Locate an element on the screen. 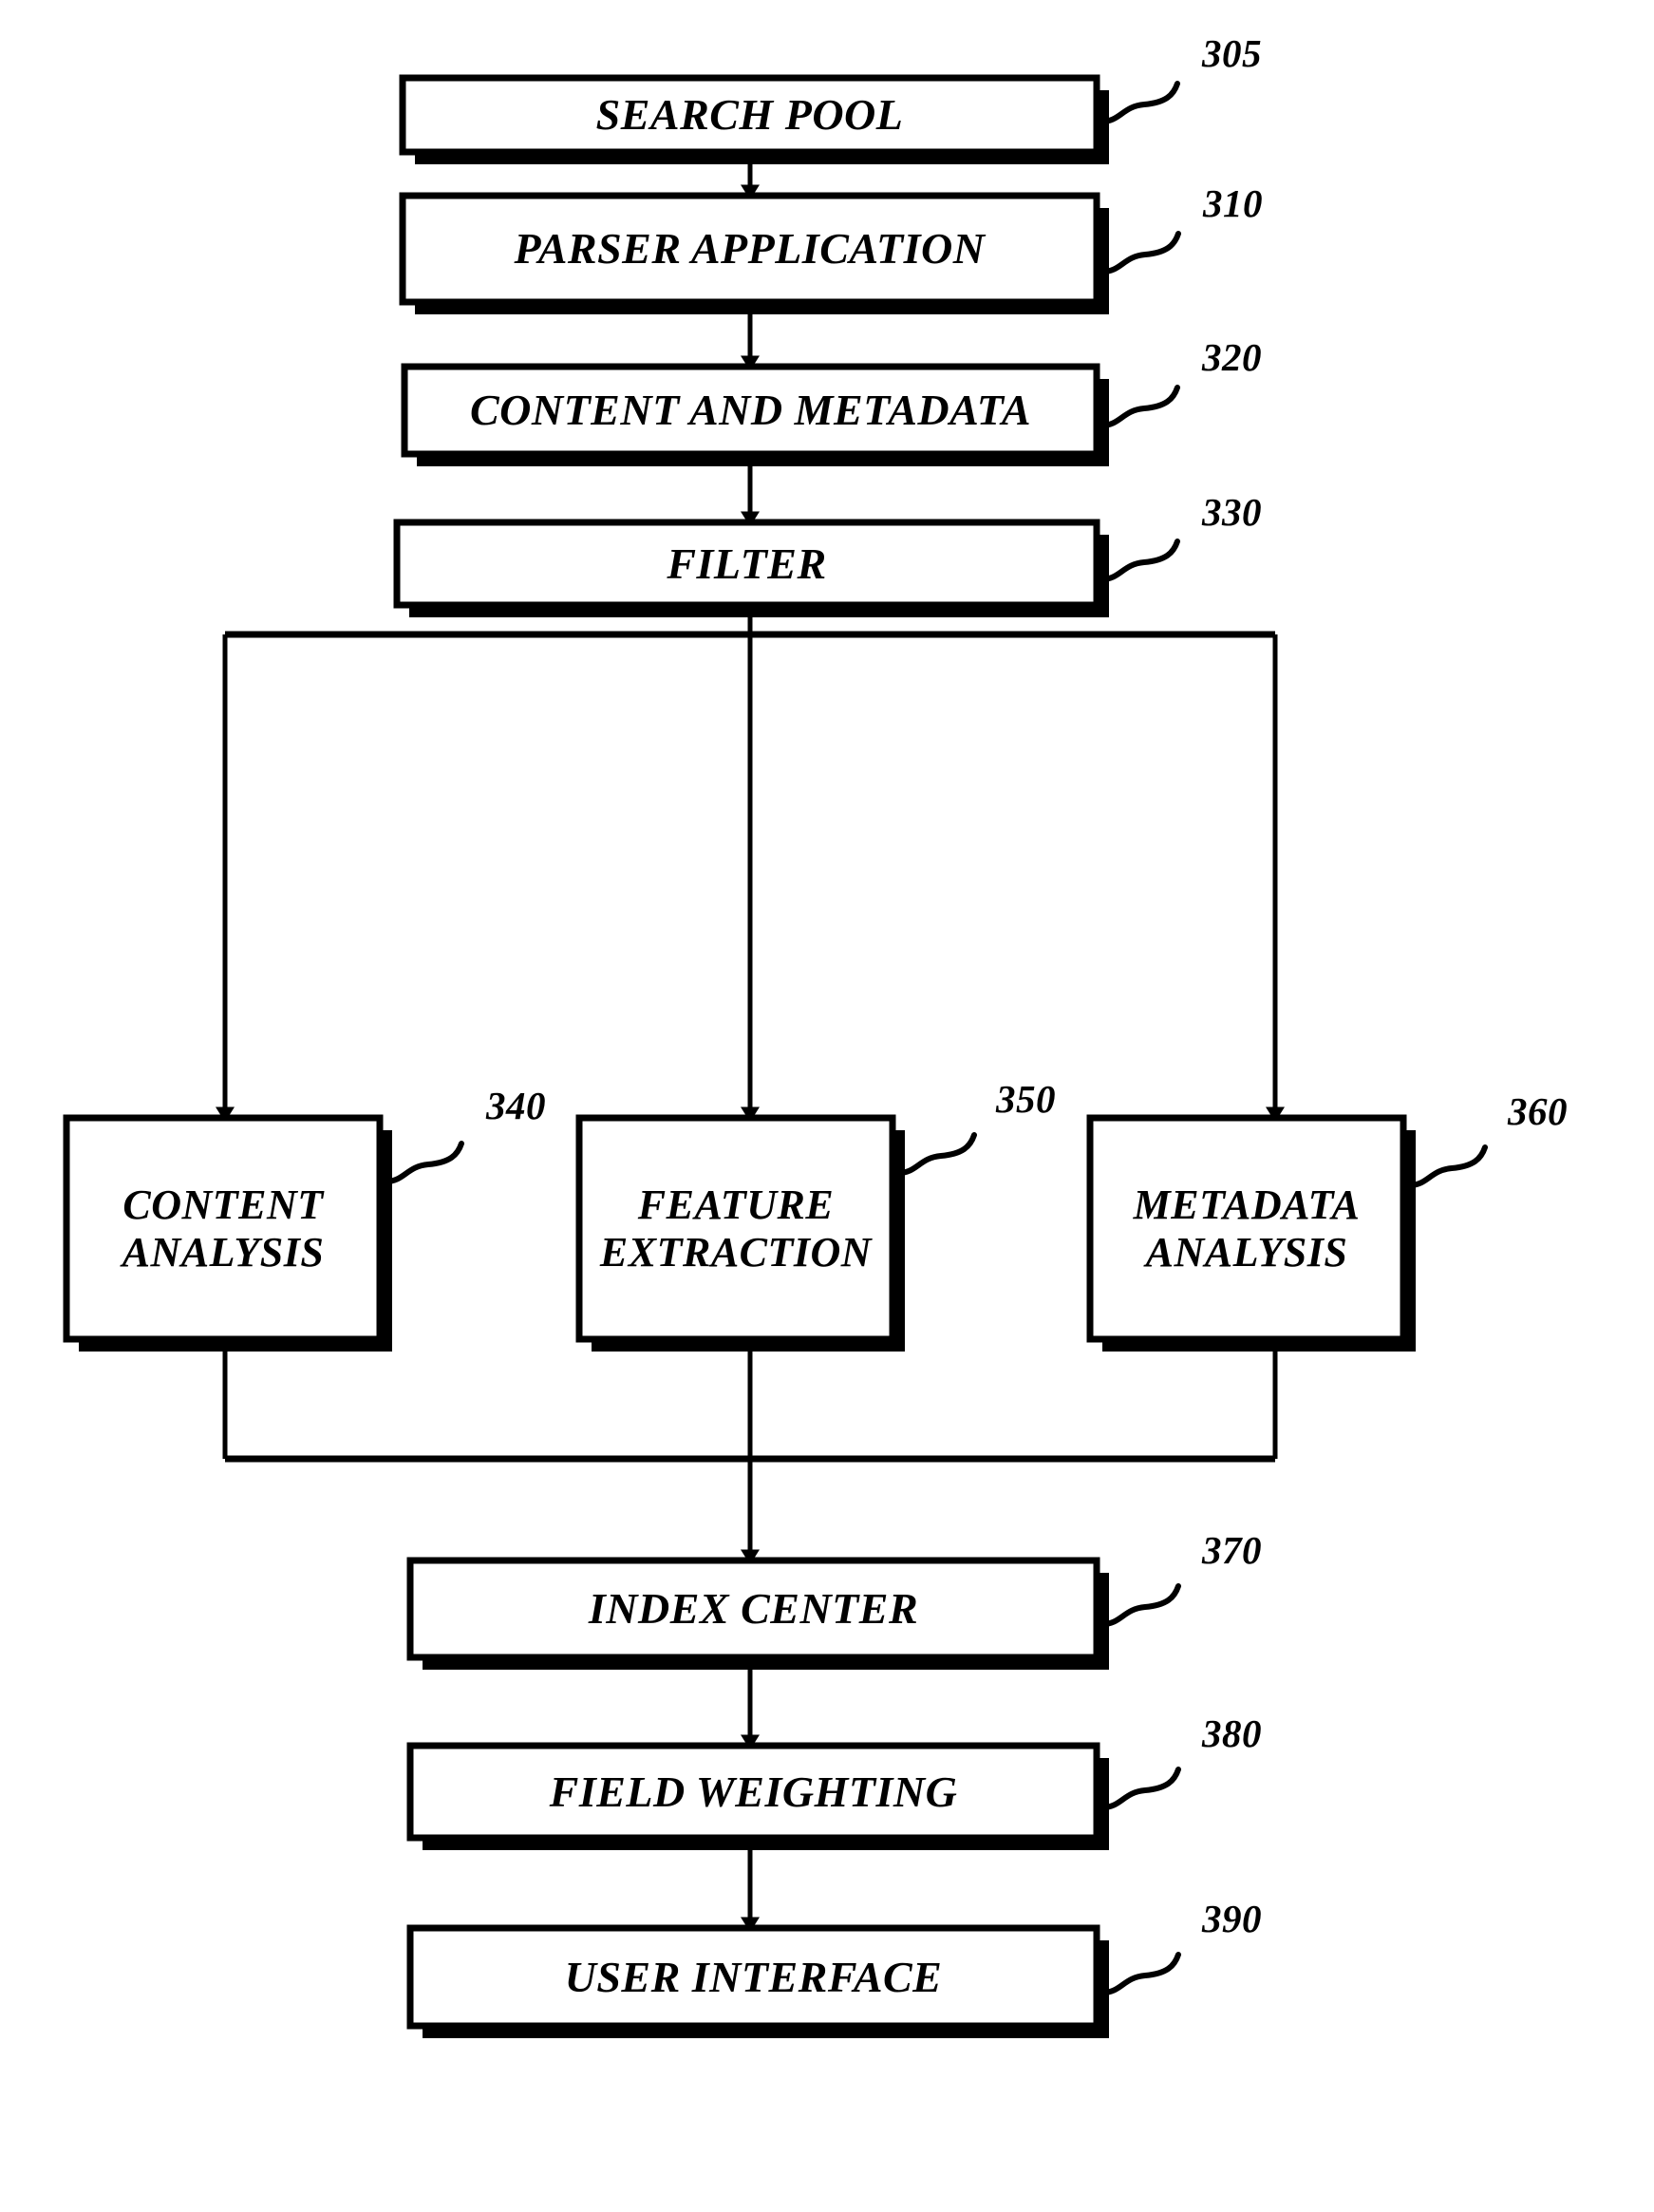  reference-number-380: 380 is located at coordinates (1232, 1733).